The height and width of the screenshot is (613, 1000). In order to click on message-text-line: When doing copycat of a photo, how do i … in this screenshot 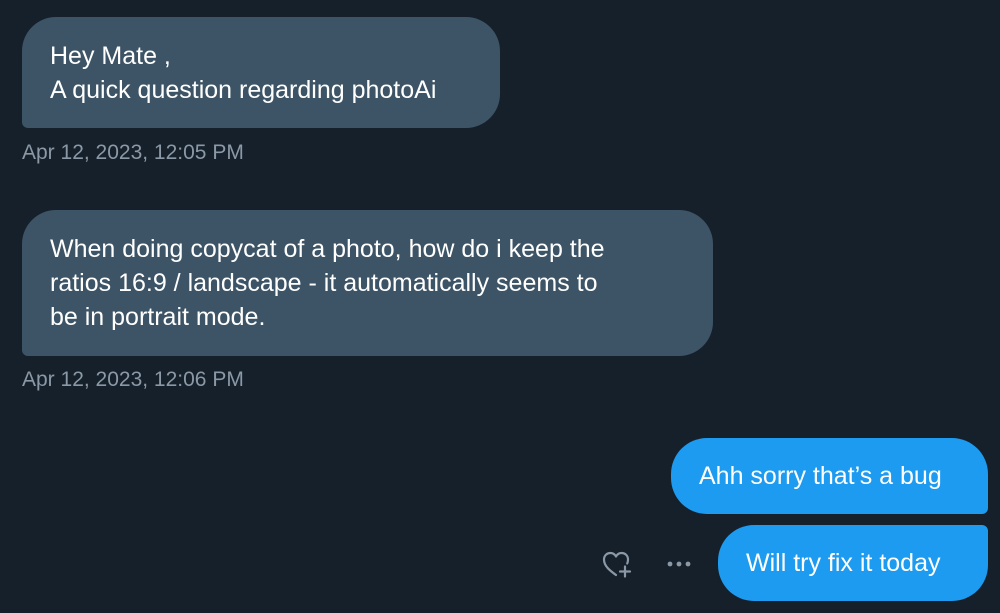, I will do `click(327, 249)`.